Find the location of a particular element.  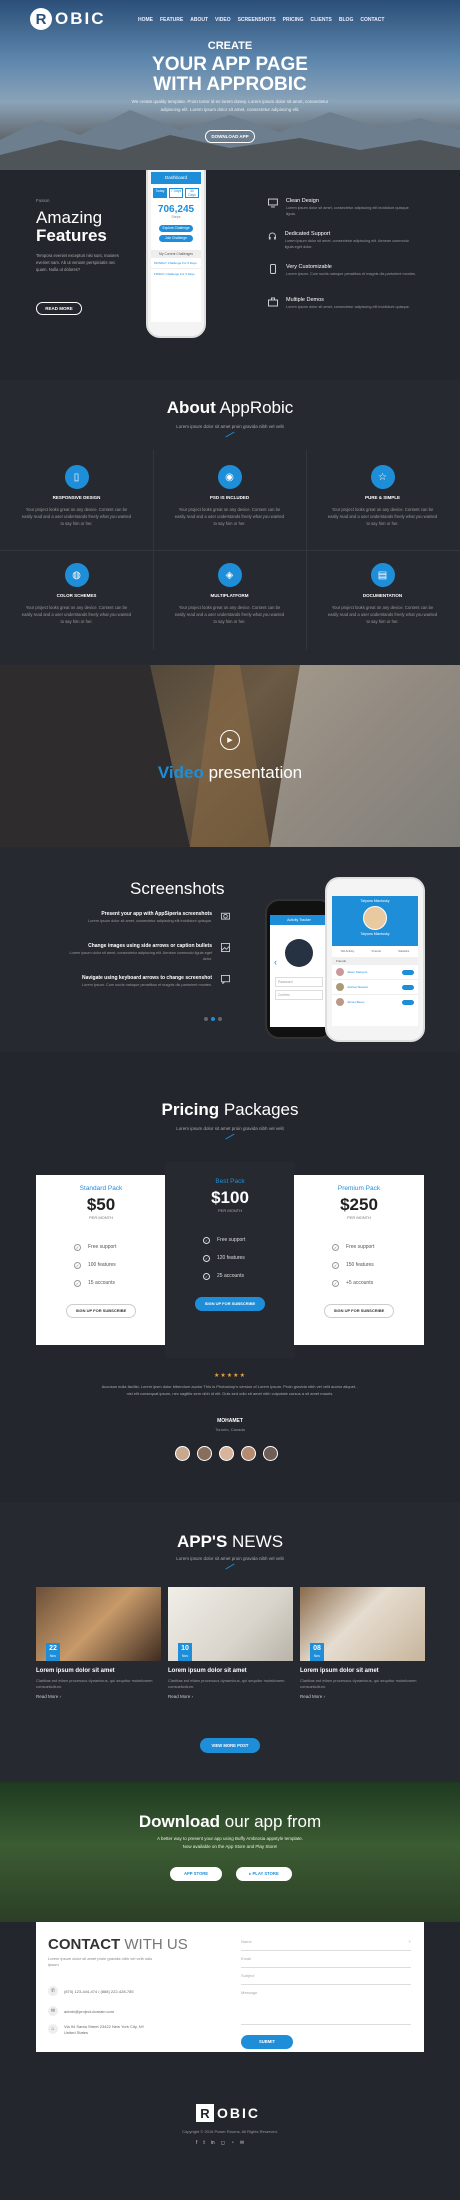

password-field: Password is located at coordinates (299, 982).